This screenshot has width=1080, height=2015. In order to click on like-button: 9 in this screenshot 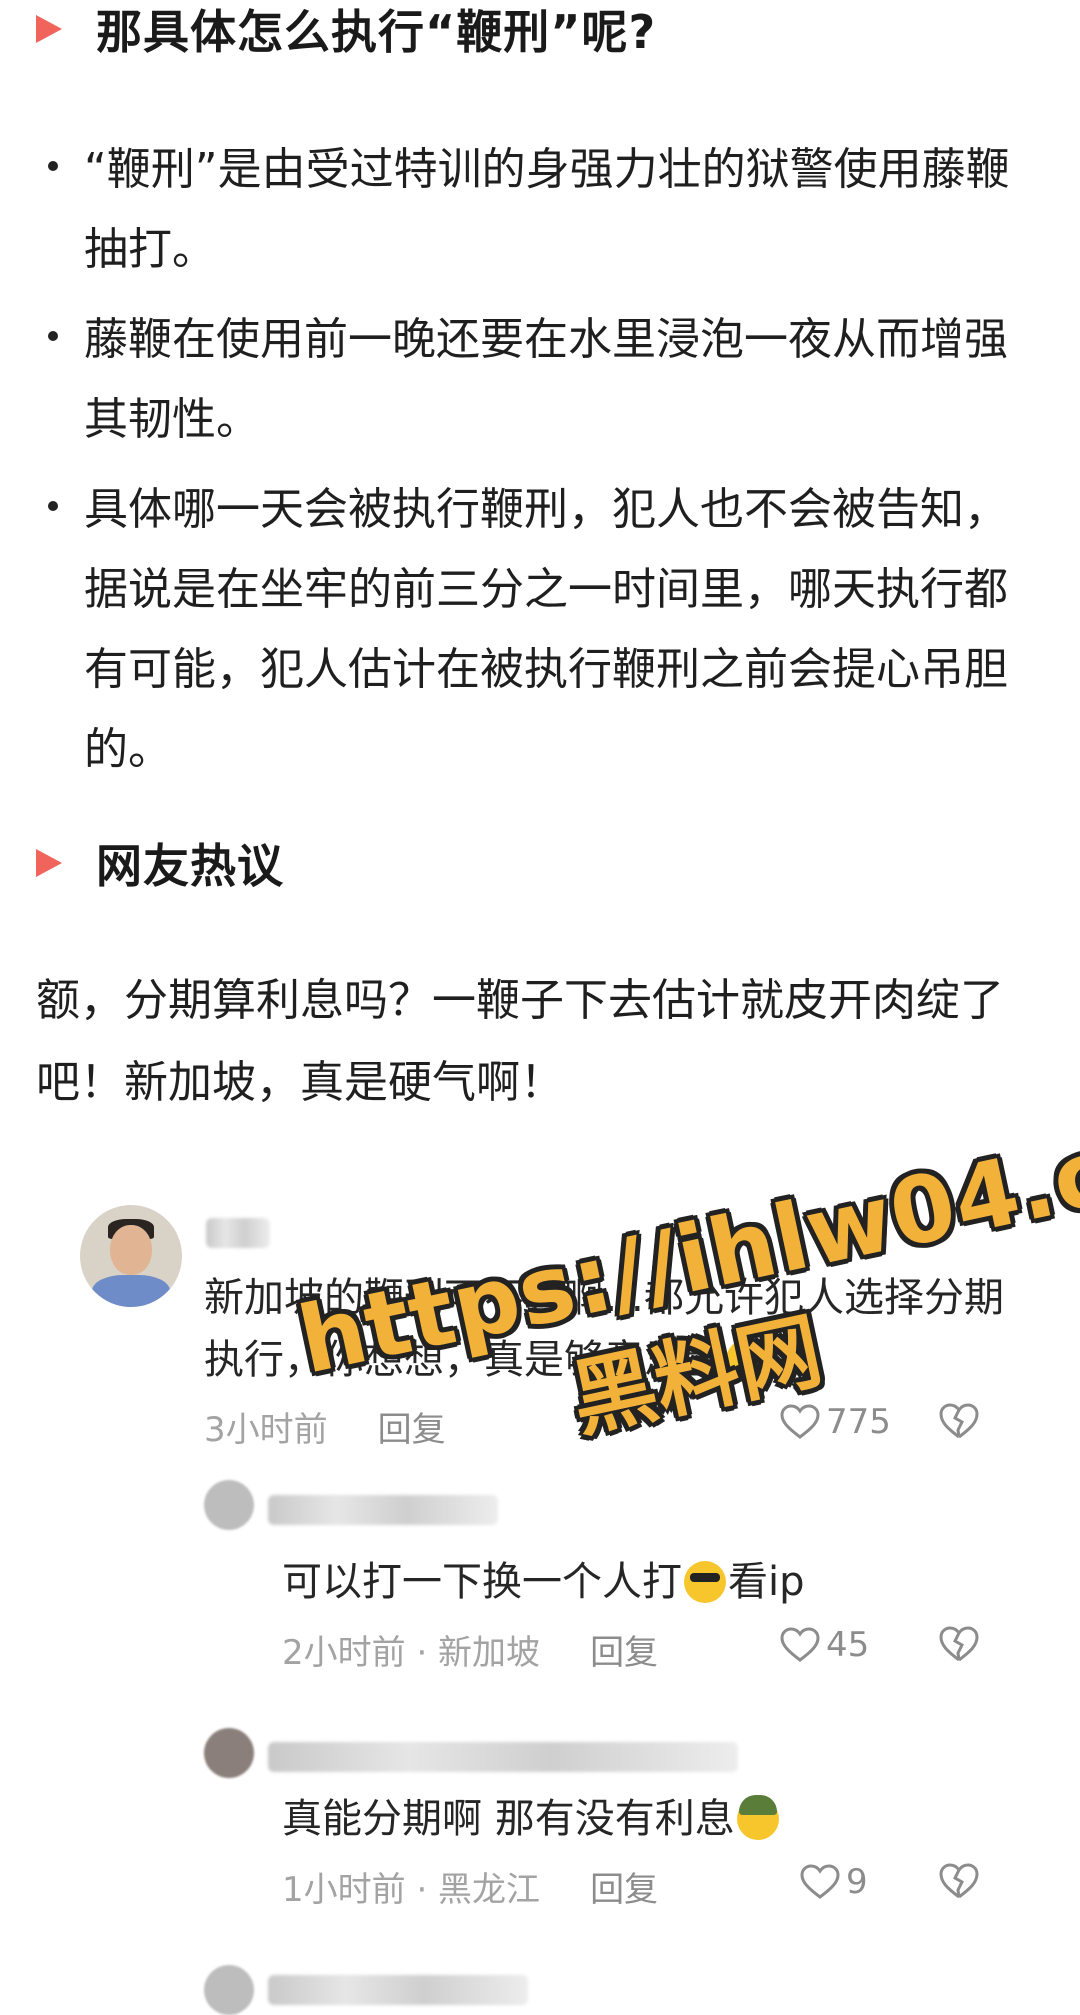, I will do `click(834, 1882)`.